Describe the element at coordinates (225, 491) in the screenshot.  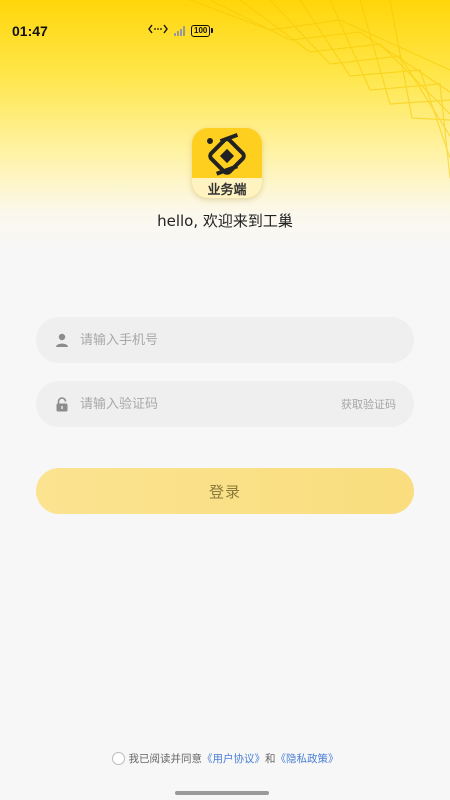
I see `login-button: 登录` at that location.